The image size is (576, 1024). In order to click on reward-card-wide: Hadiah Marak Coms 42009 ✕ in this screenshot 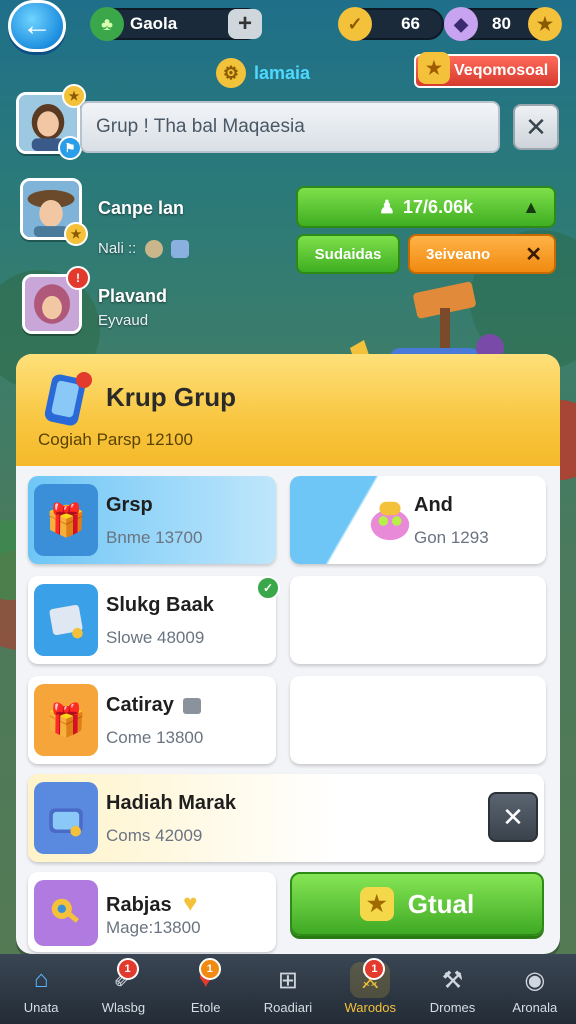, I will do `click(286, 818)`.